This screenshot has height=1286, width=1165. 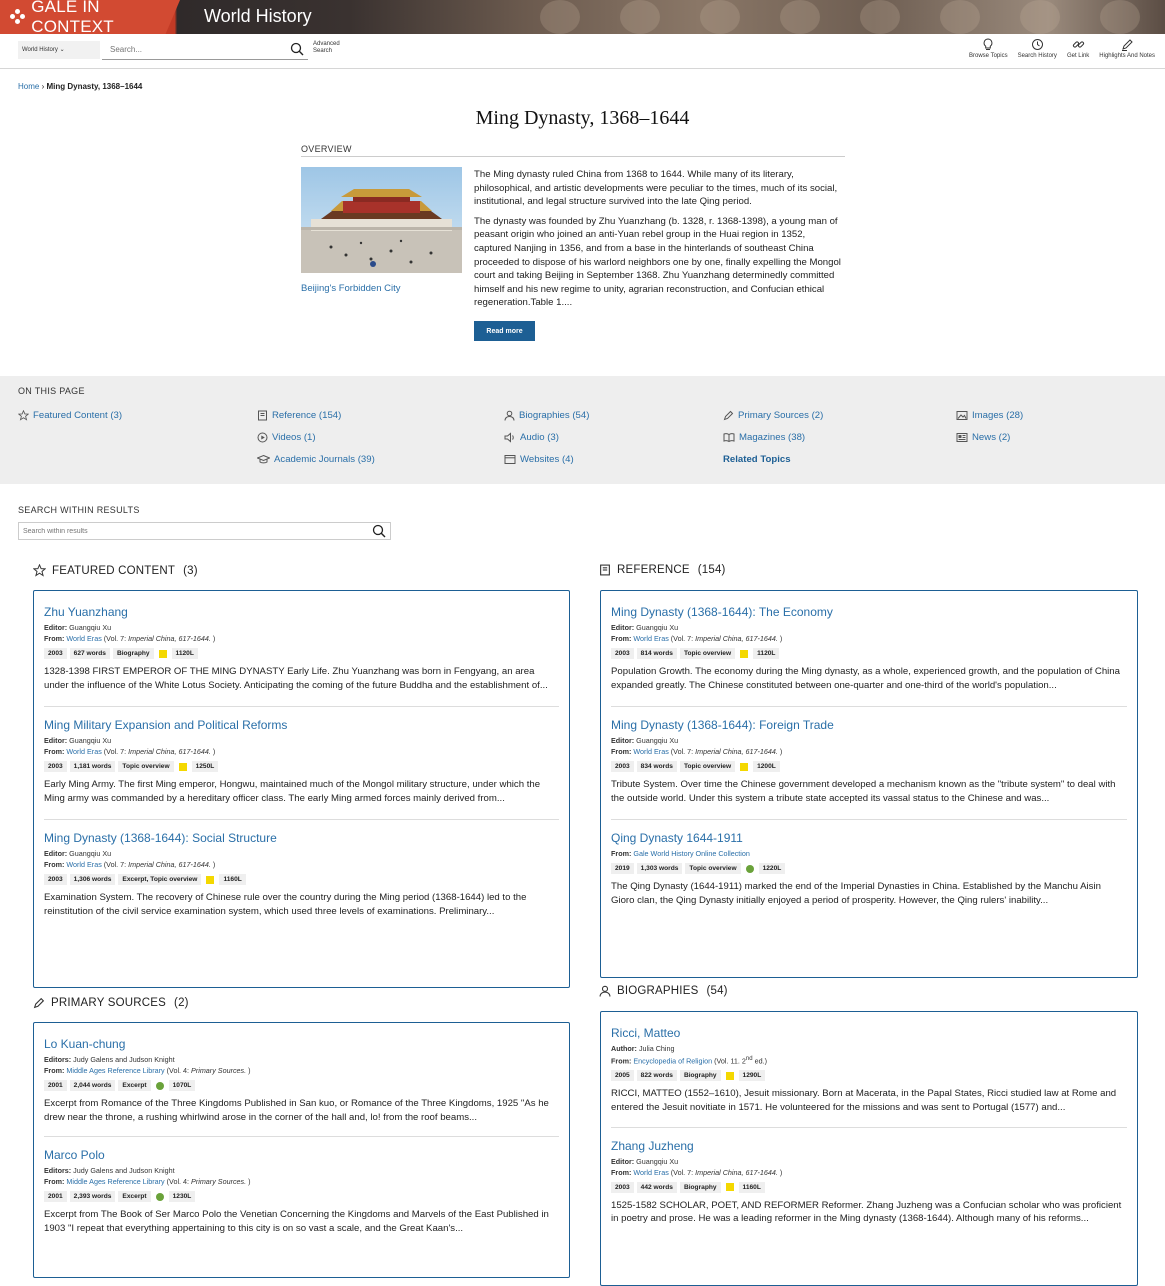 I want to click on result-title-link: Marco Polo, so click(x=301, y=1155).